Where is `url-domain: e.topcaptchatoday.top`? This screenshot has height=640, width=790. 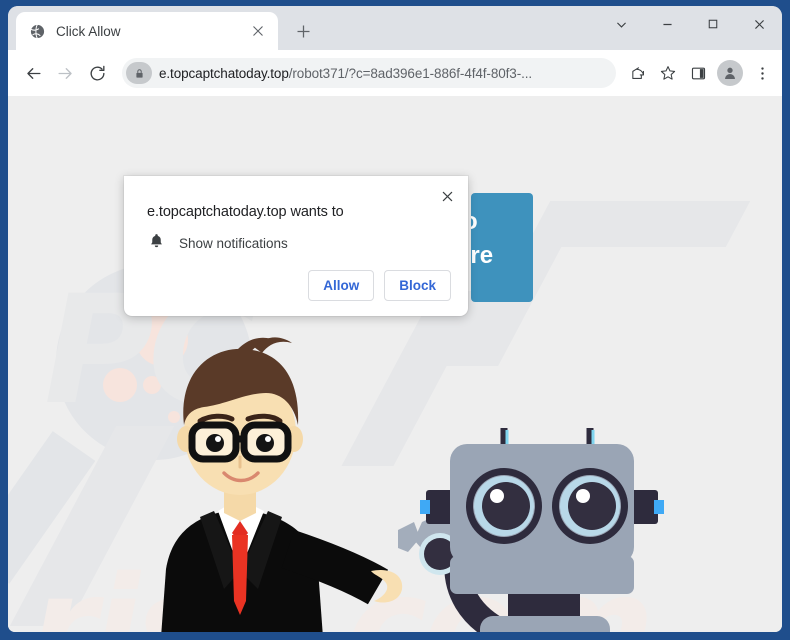 url-domain: e.topcaptchatoday.top is located at coordinates (224, 73).